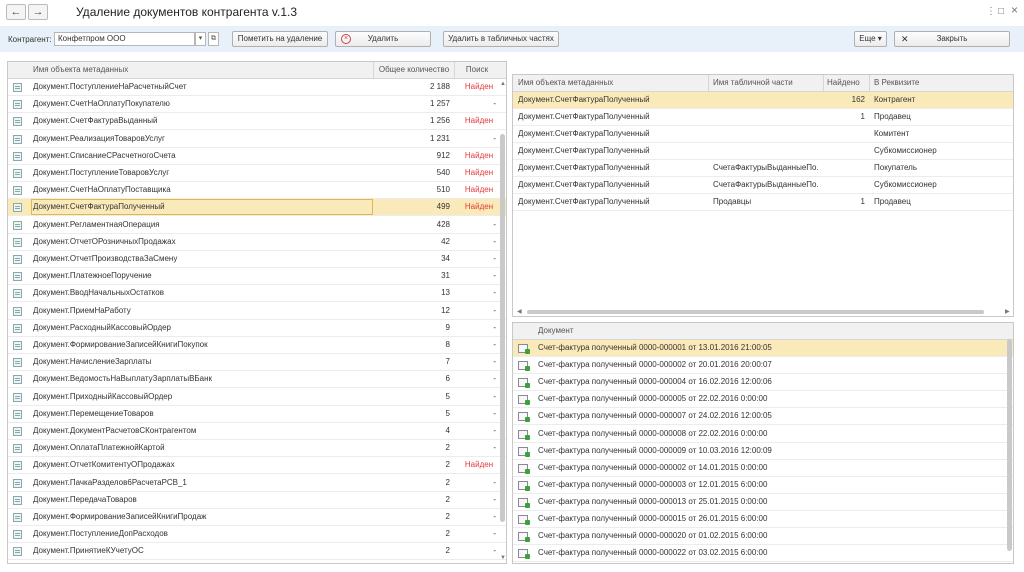 The width and height of the screenshot is (1024, 572). What do you see at coordinates (1001, 11) in the screenshot?
I see `maximize-icon: □` at bounding box center [1001, 11].